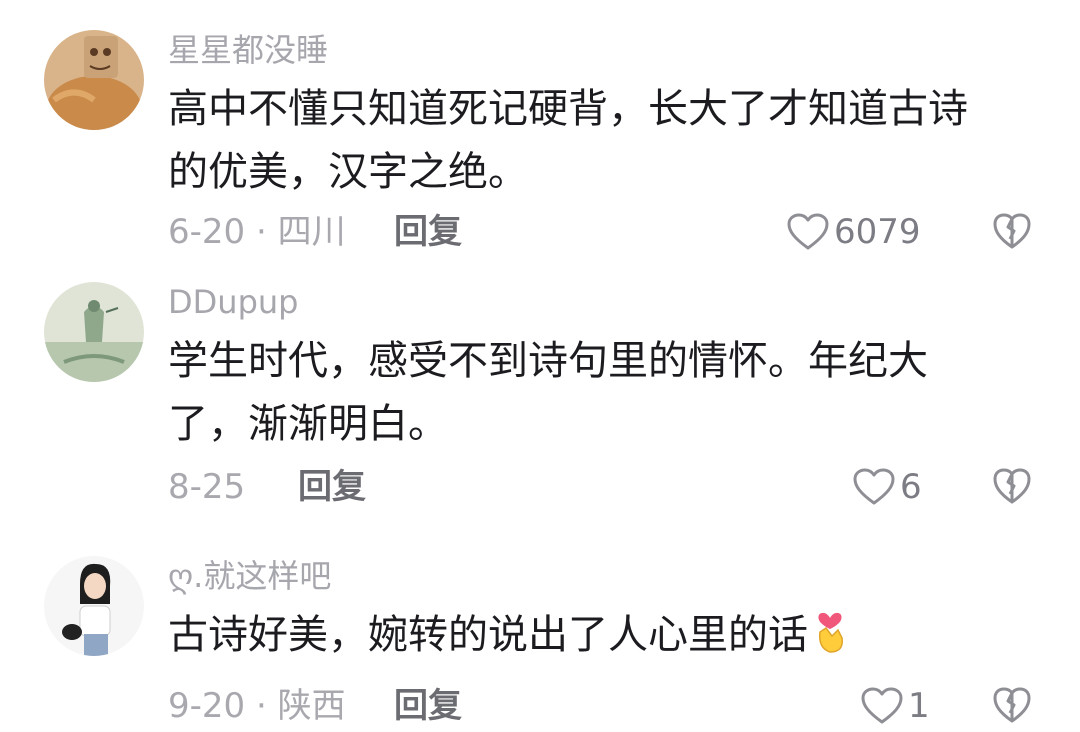  I want to click on comment-username: 星星都没睡, so click(248, 50).